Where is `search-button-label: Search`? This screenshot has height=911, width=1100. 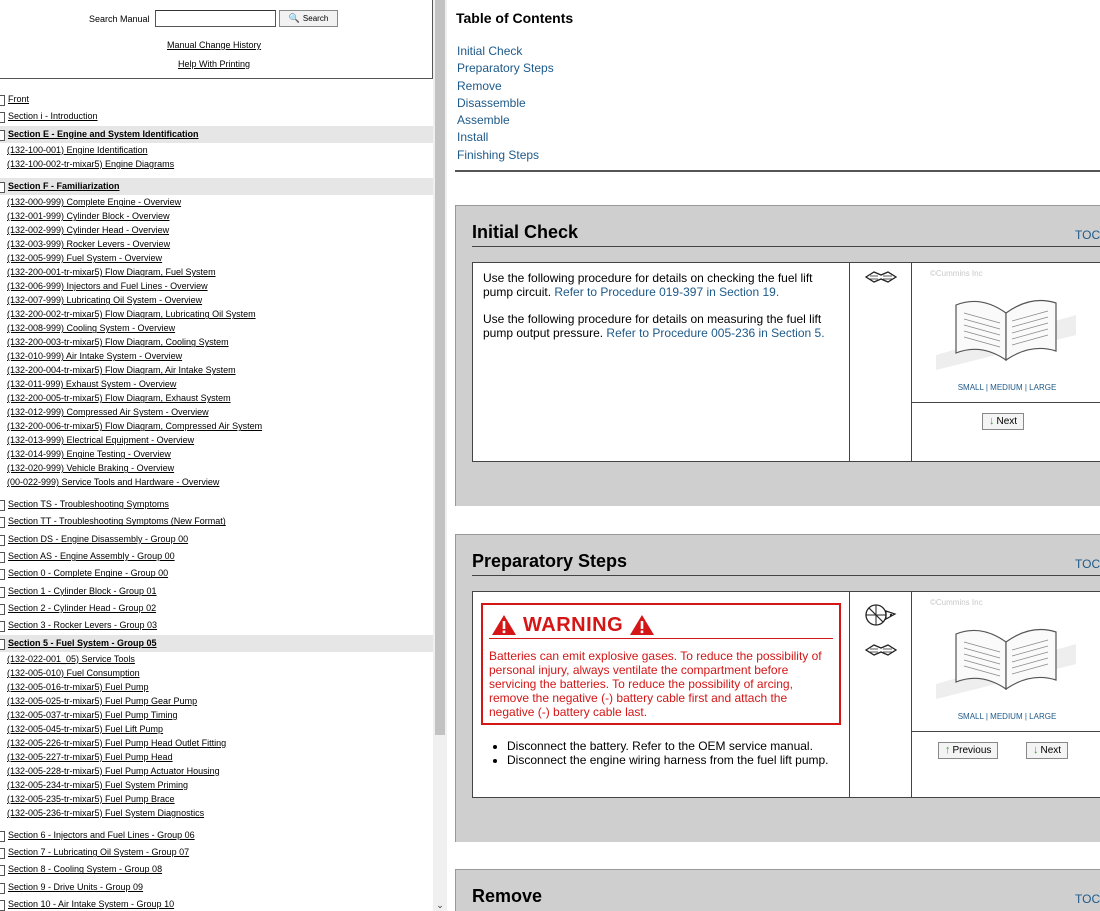 search-button-label: Search is located at coordinates (315, 18).